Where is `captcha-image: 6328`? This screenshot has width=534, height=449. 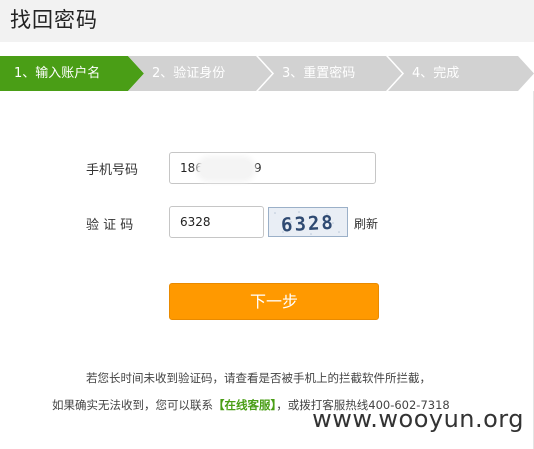 captcha-image: 6328 is located at coordinates (308, 222).